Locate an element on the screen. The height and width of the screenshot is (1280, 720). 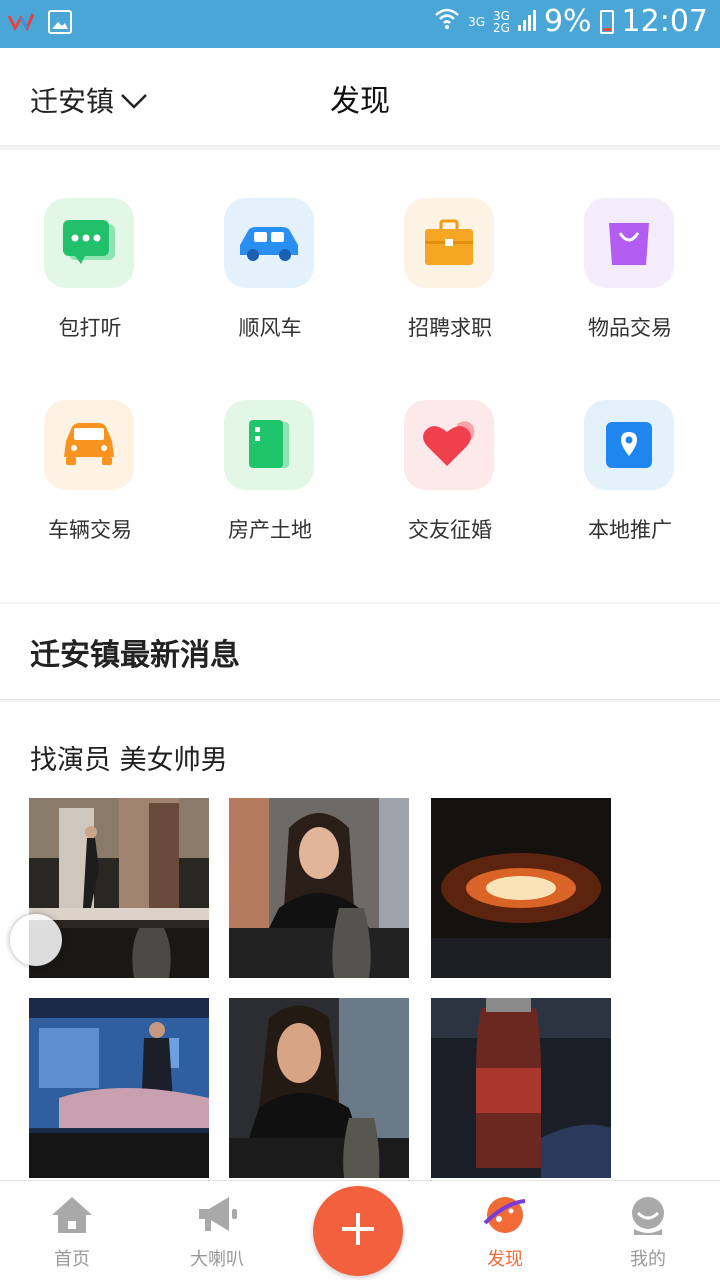
category-ben-di-tui-guang: 本地推广 is located at coordinates (630, 452).